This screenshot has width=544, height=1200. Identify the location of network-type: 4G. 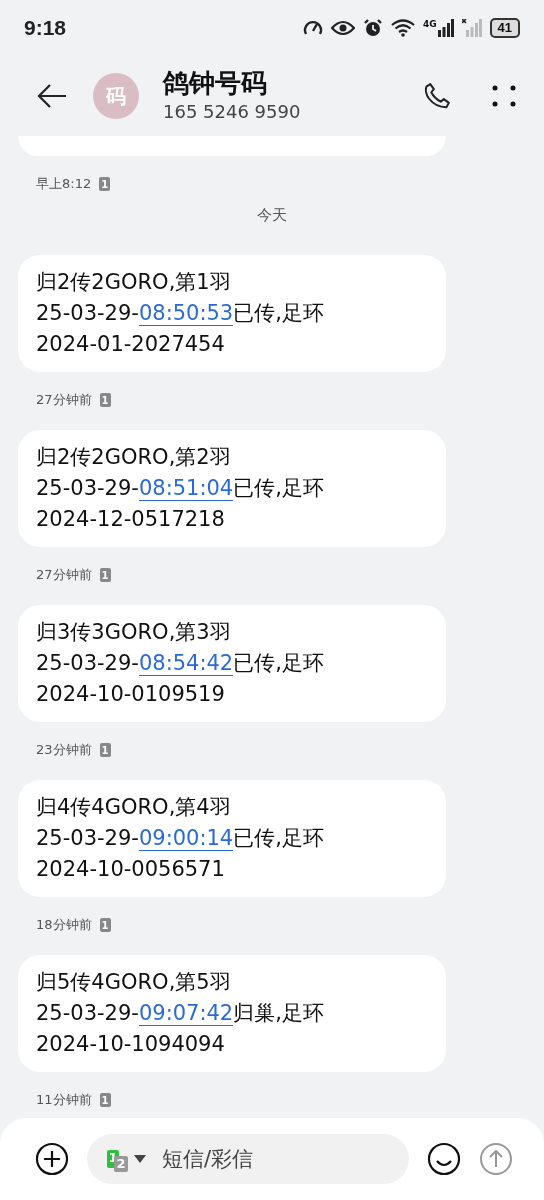
(429, 24).